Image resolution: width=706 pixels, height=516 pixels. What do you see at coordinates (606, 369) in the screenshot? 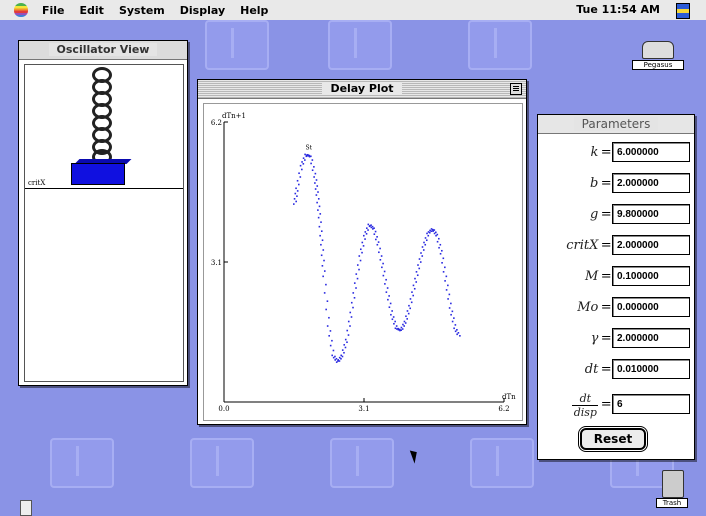
I see `equals-sign: =` at bounding box center [606, 369].